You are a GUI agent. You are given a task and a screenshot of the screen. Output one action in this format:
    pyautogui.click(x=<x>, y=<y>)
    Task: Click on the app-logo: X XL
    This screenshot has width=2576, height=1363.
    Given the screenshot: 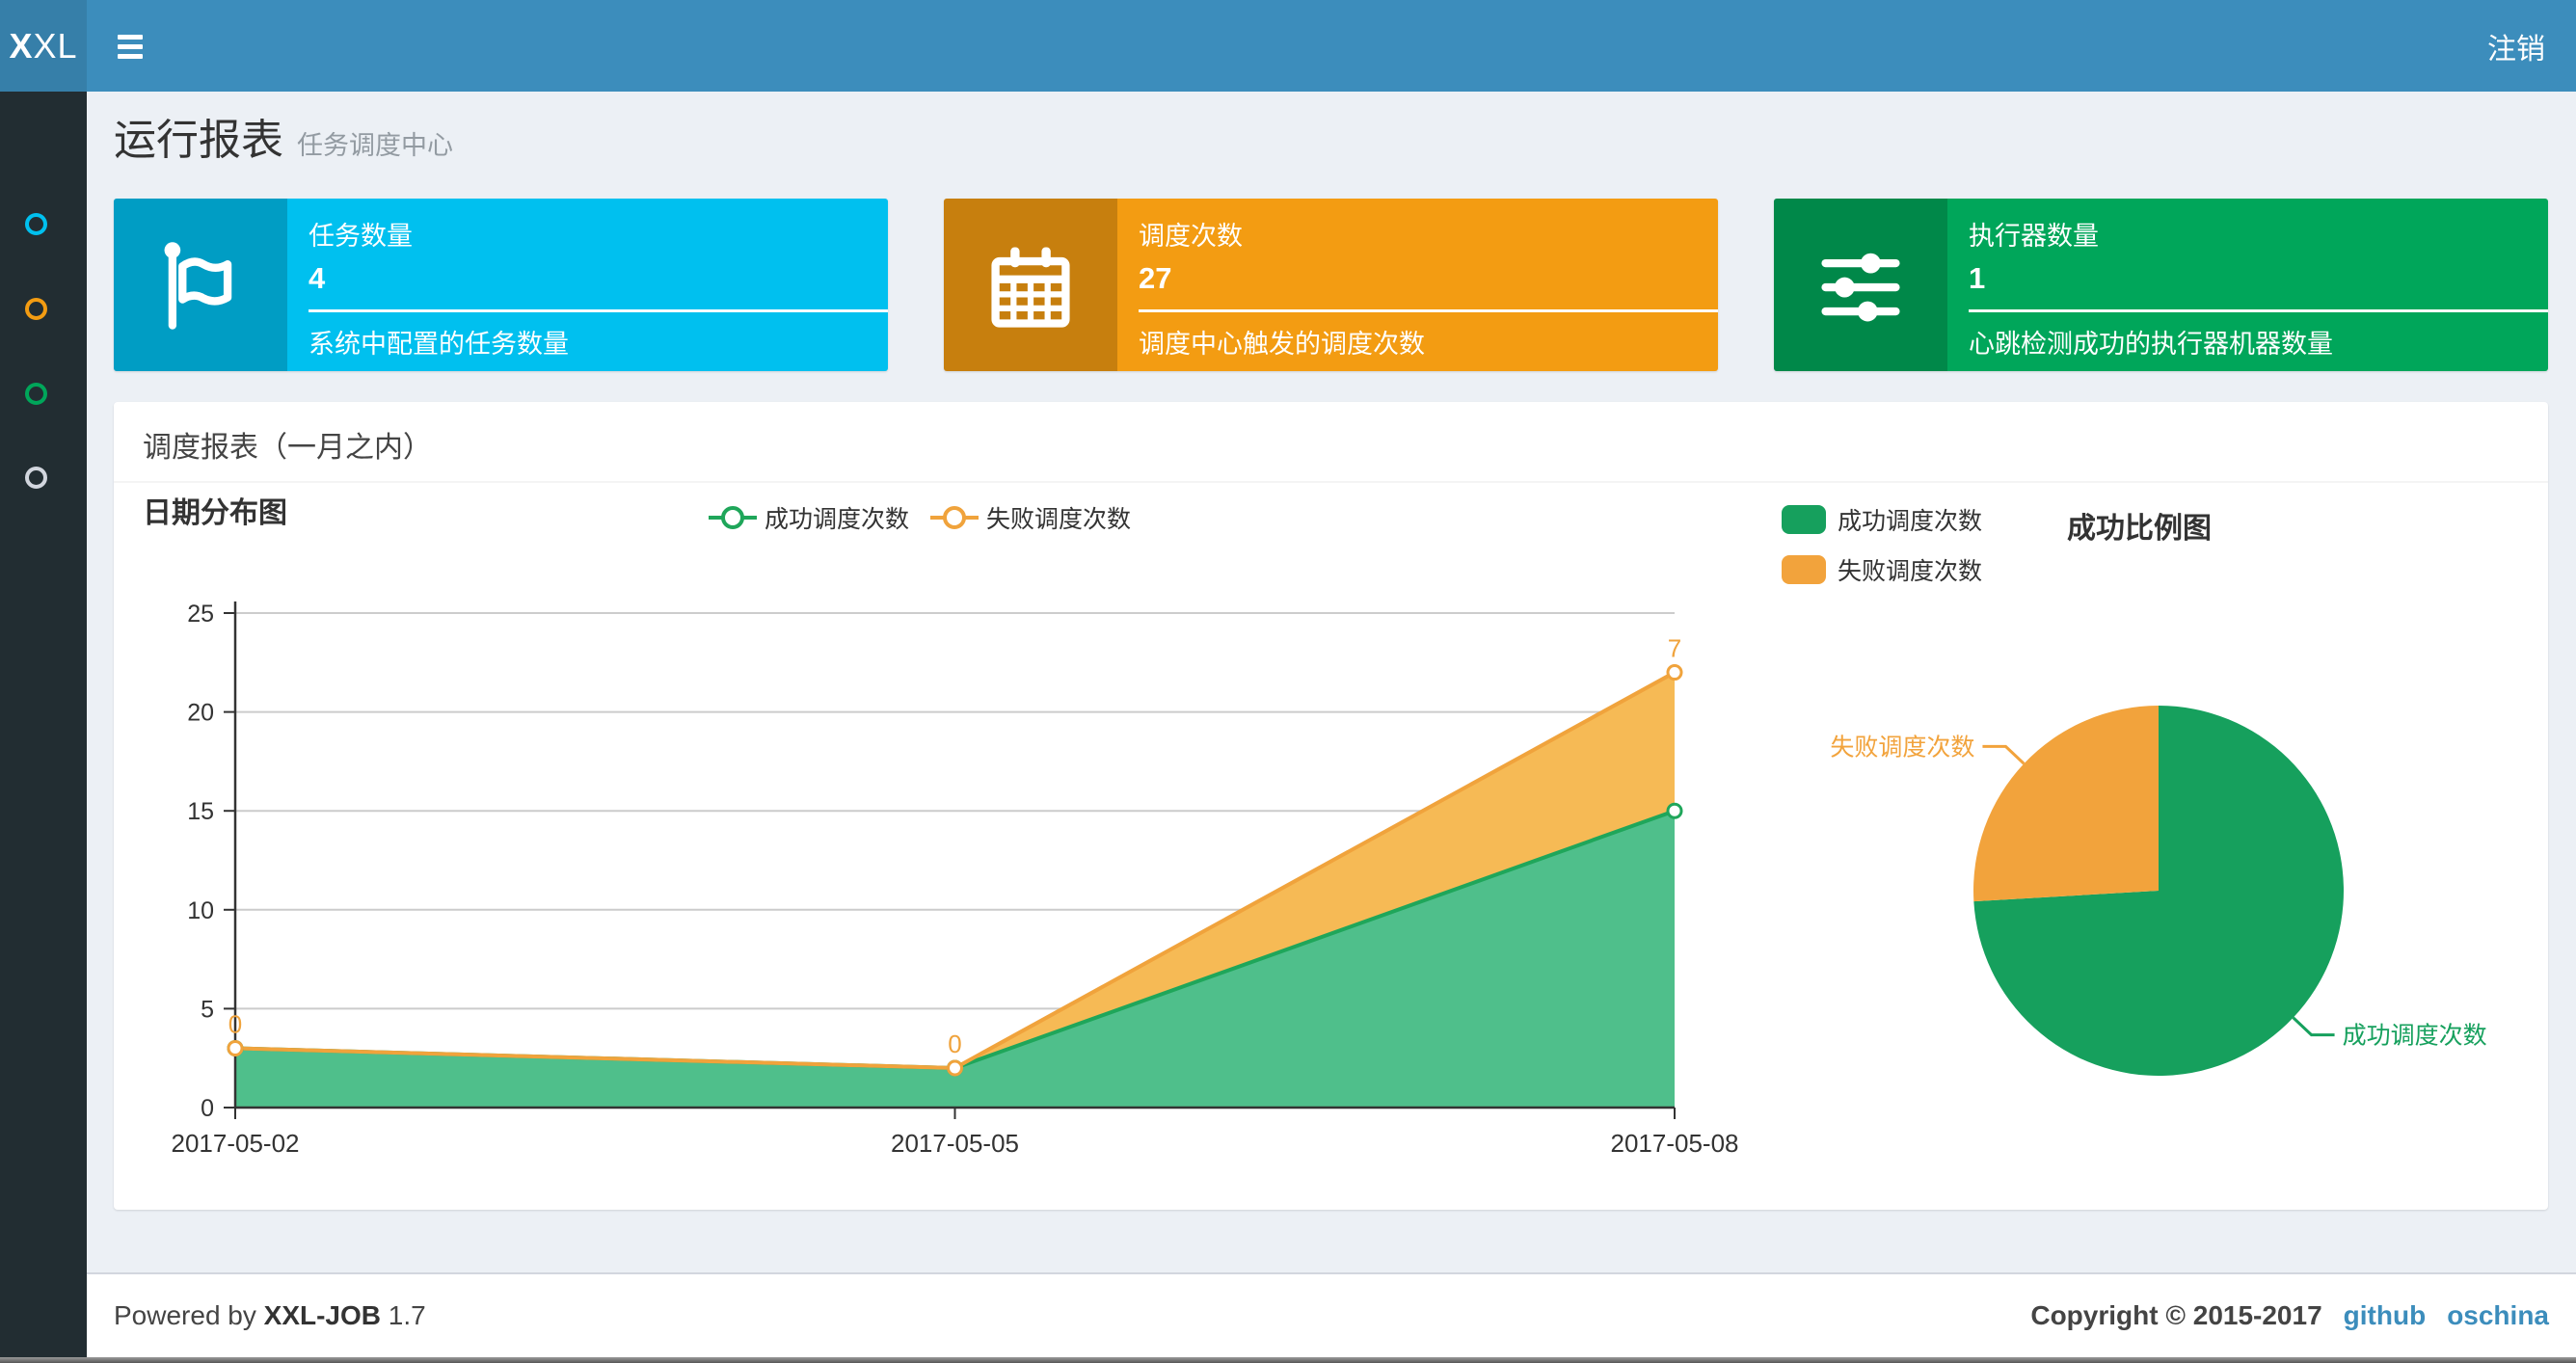 What is the action you would take?
    pyautogui.click(x=44, y=46)
    